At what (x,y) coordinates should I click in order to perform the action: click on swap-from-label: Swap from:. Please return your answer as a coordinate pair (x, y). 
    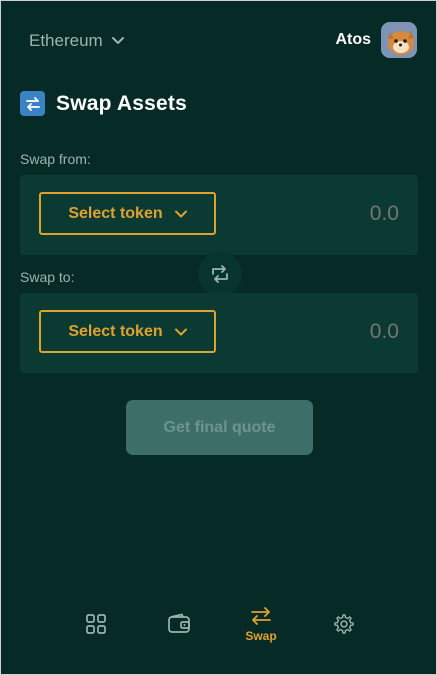
    Looking at the image, I should click on (55, 159).